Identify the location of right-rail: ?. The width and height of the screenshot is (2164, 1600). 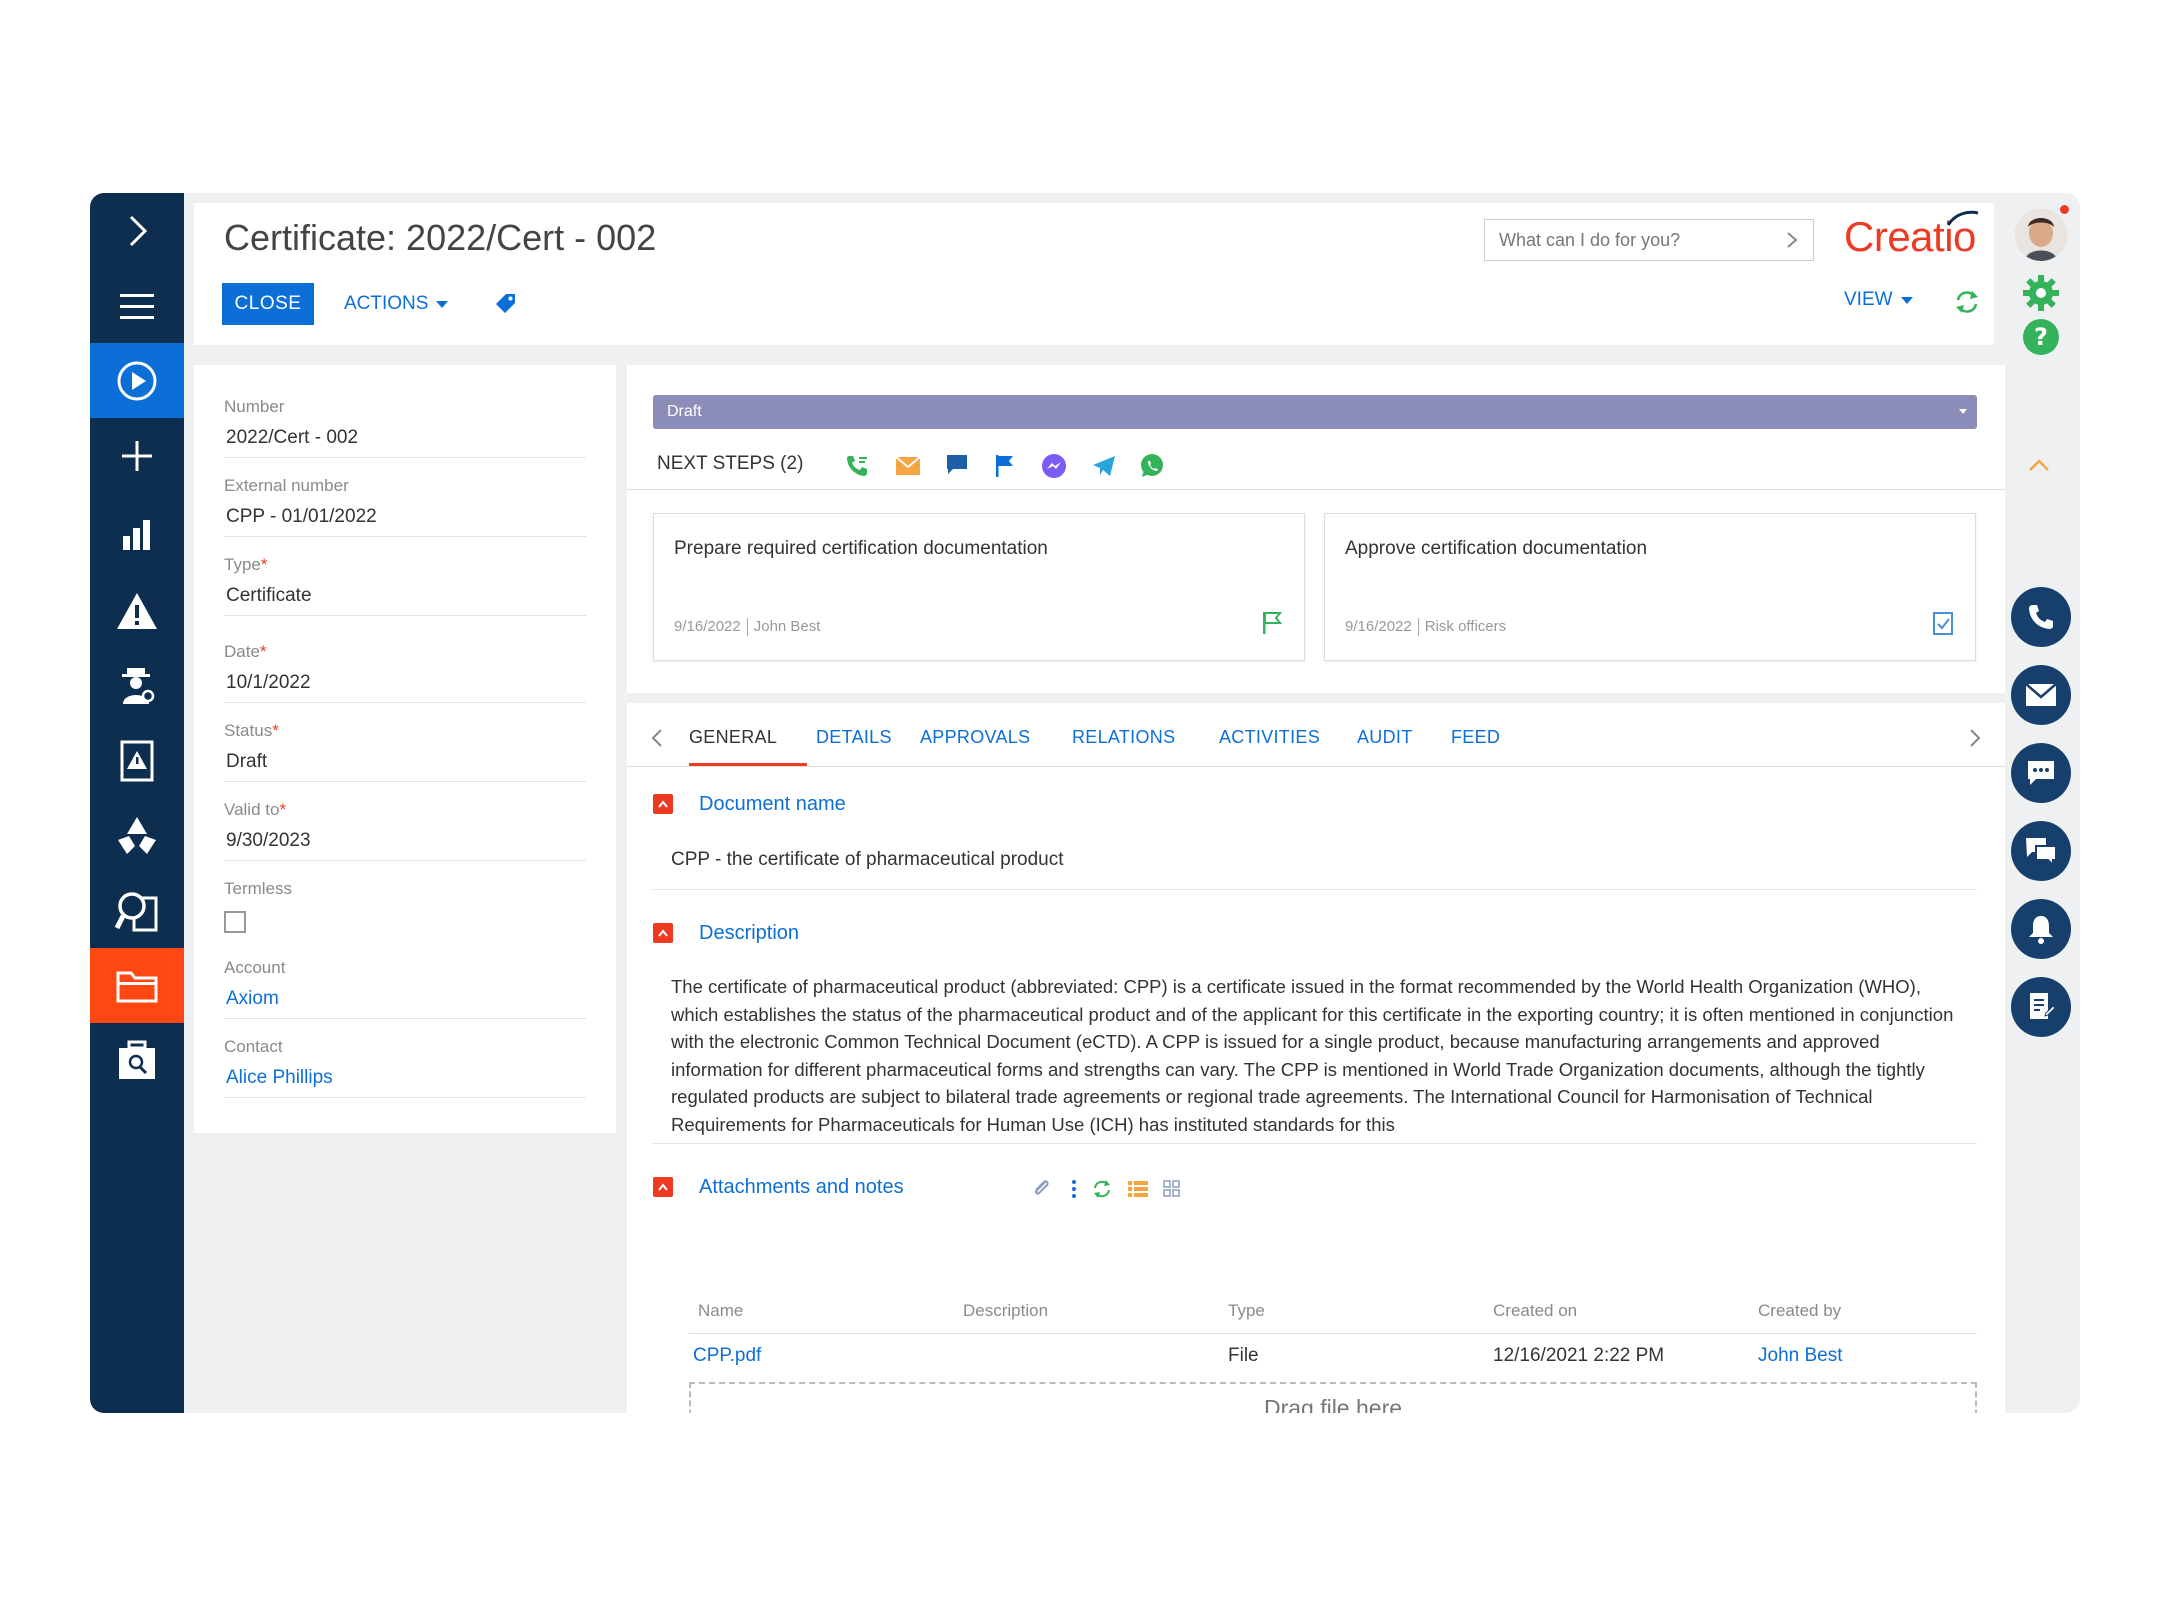
(2042, 803).